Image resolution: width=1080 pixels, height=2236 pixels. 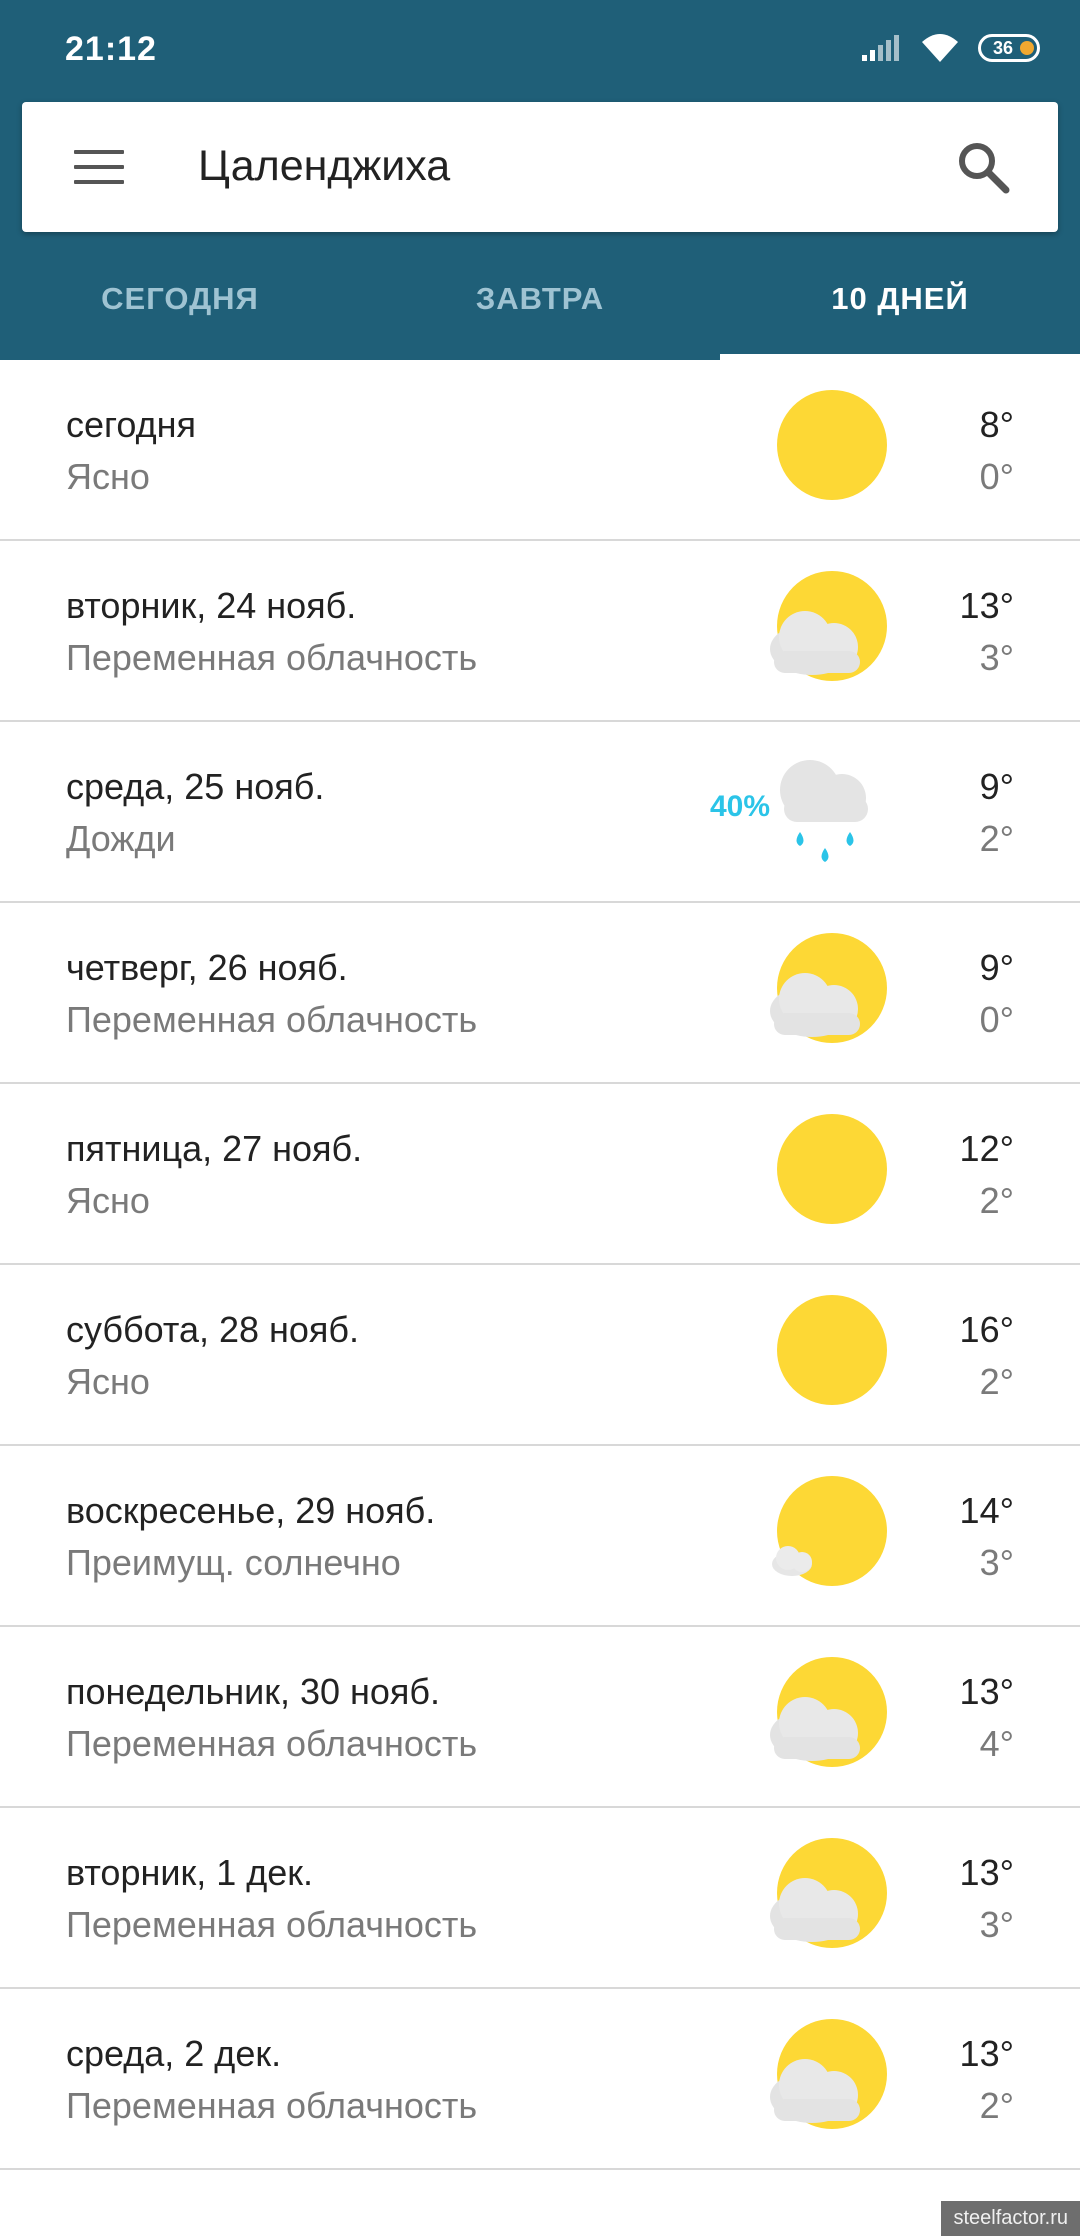 I want to click on forecast-day: четверг, 26 нояб., so click(x=207, y=967).